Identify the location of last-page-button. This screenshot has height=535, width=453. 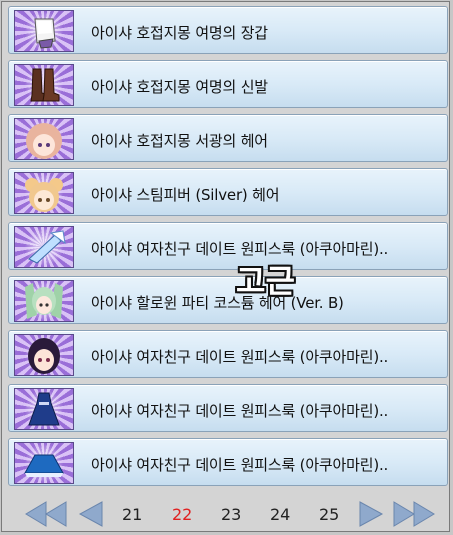
(414, 514).